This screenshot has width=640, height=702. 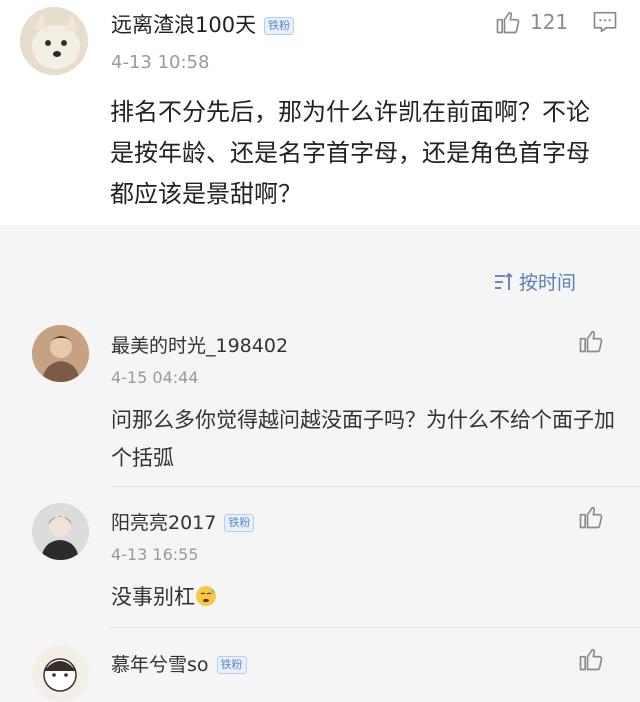 What do you see at coordinates (160, 665) in the screenshot?
I see `username-text: 慕年兮雪so` at bounding box center [160, 665].